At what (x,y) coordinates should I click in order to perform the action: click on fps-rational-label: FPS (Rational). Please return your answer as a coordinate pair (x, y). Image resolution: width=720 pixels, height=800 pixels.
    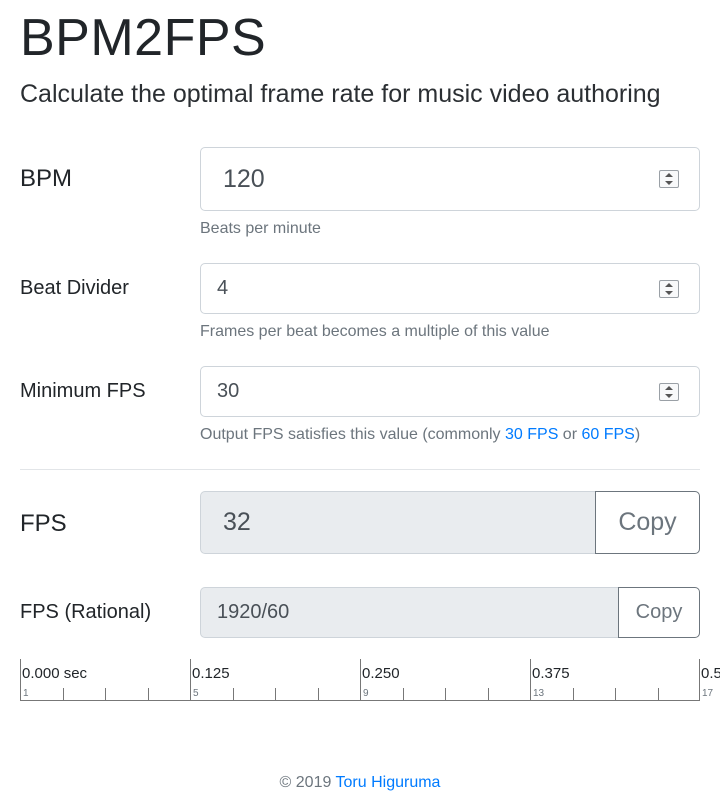
    Looking at the image, I should click on (86, 612).